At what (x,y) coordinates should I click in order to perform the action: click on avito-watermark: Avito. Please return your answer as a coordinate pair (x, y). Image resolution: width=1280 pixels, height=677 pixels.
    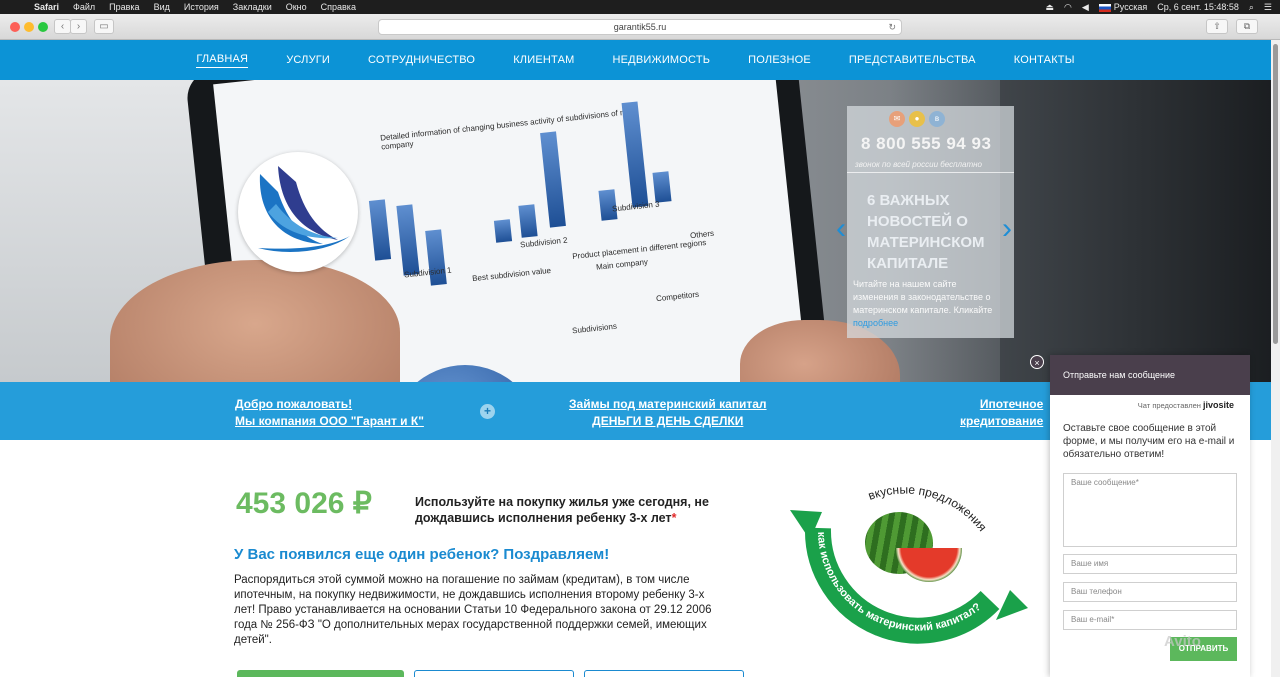
    Looking at the image, I should click on (1182, 641).